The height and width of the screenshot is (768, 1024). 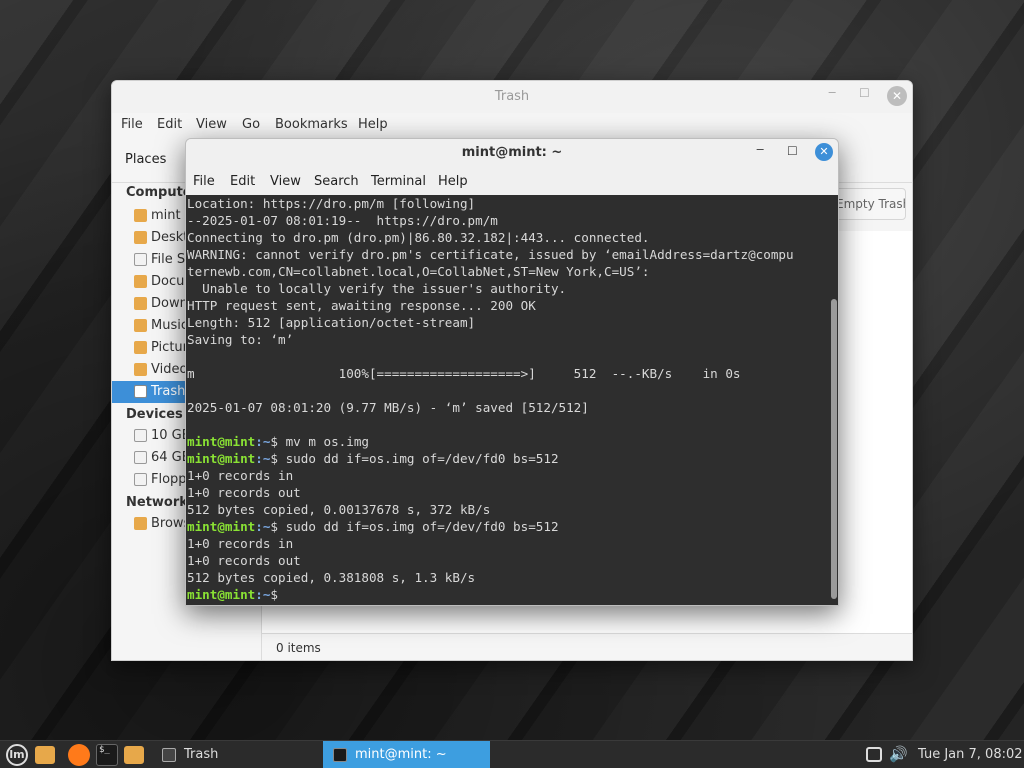 I want to click on terminal-command-line: mint@mint:~$, so click(x=236, y=594).